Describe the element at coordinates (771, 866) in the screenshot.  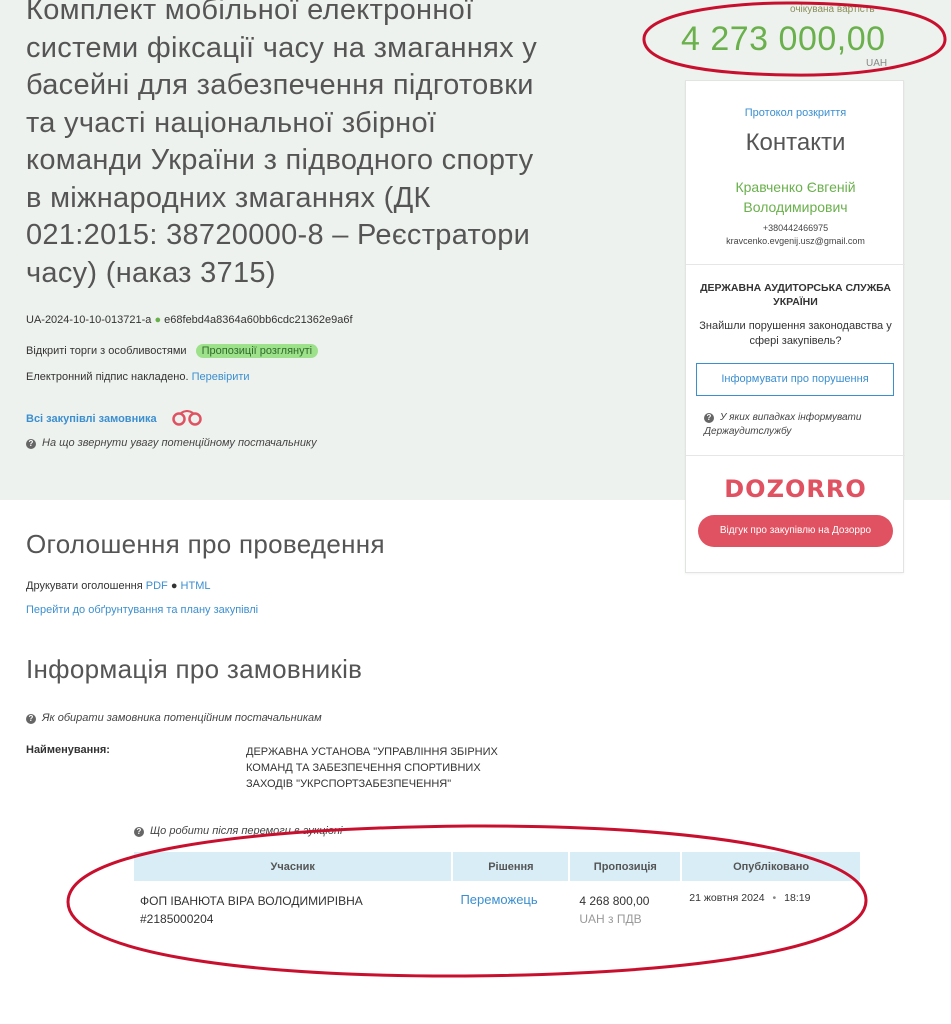
I see `column-header-published: Опубліковано` at that location.